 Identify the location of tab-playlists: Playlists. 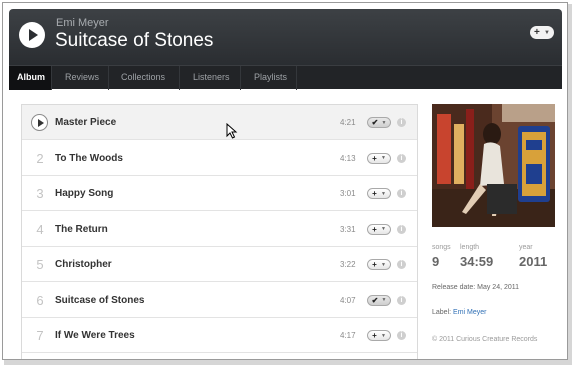
(269, 78).